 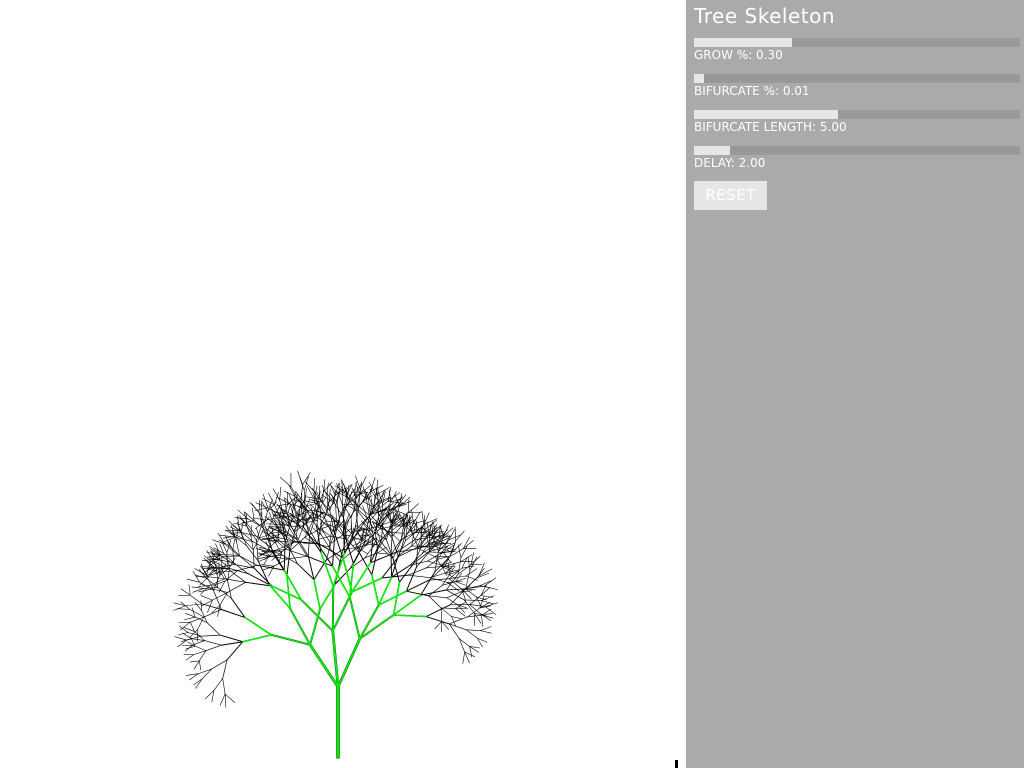 I want to click on bifurcate-length-slider-fill, so click(x=766, y=114).